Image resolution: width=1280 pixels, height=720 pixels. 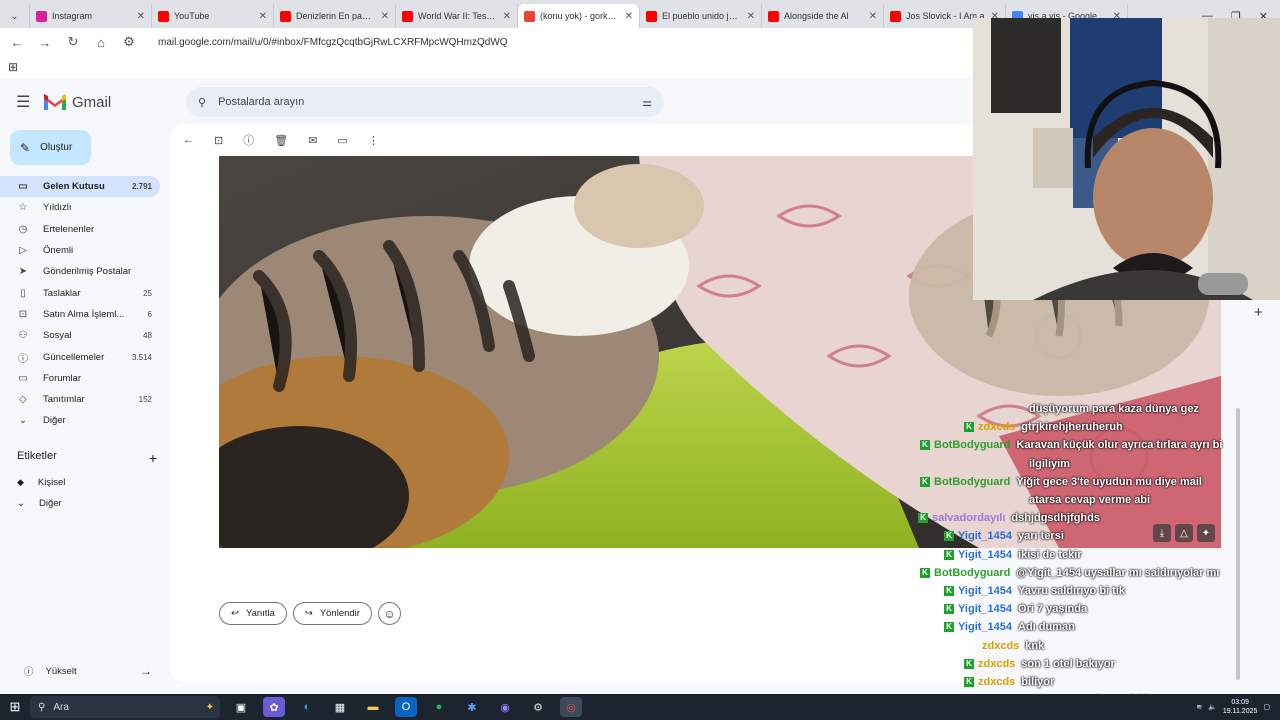 What do you see at coordinates (88, 671) in the screenshot?
I see `upgrade-button: ⓘ Yükselt →` at bounding box center [88, 671].